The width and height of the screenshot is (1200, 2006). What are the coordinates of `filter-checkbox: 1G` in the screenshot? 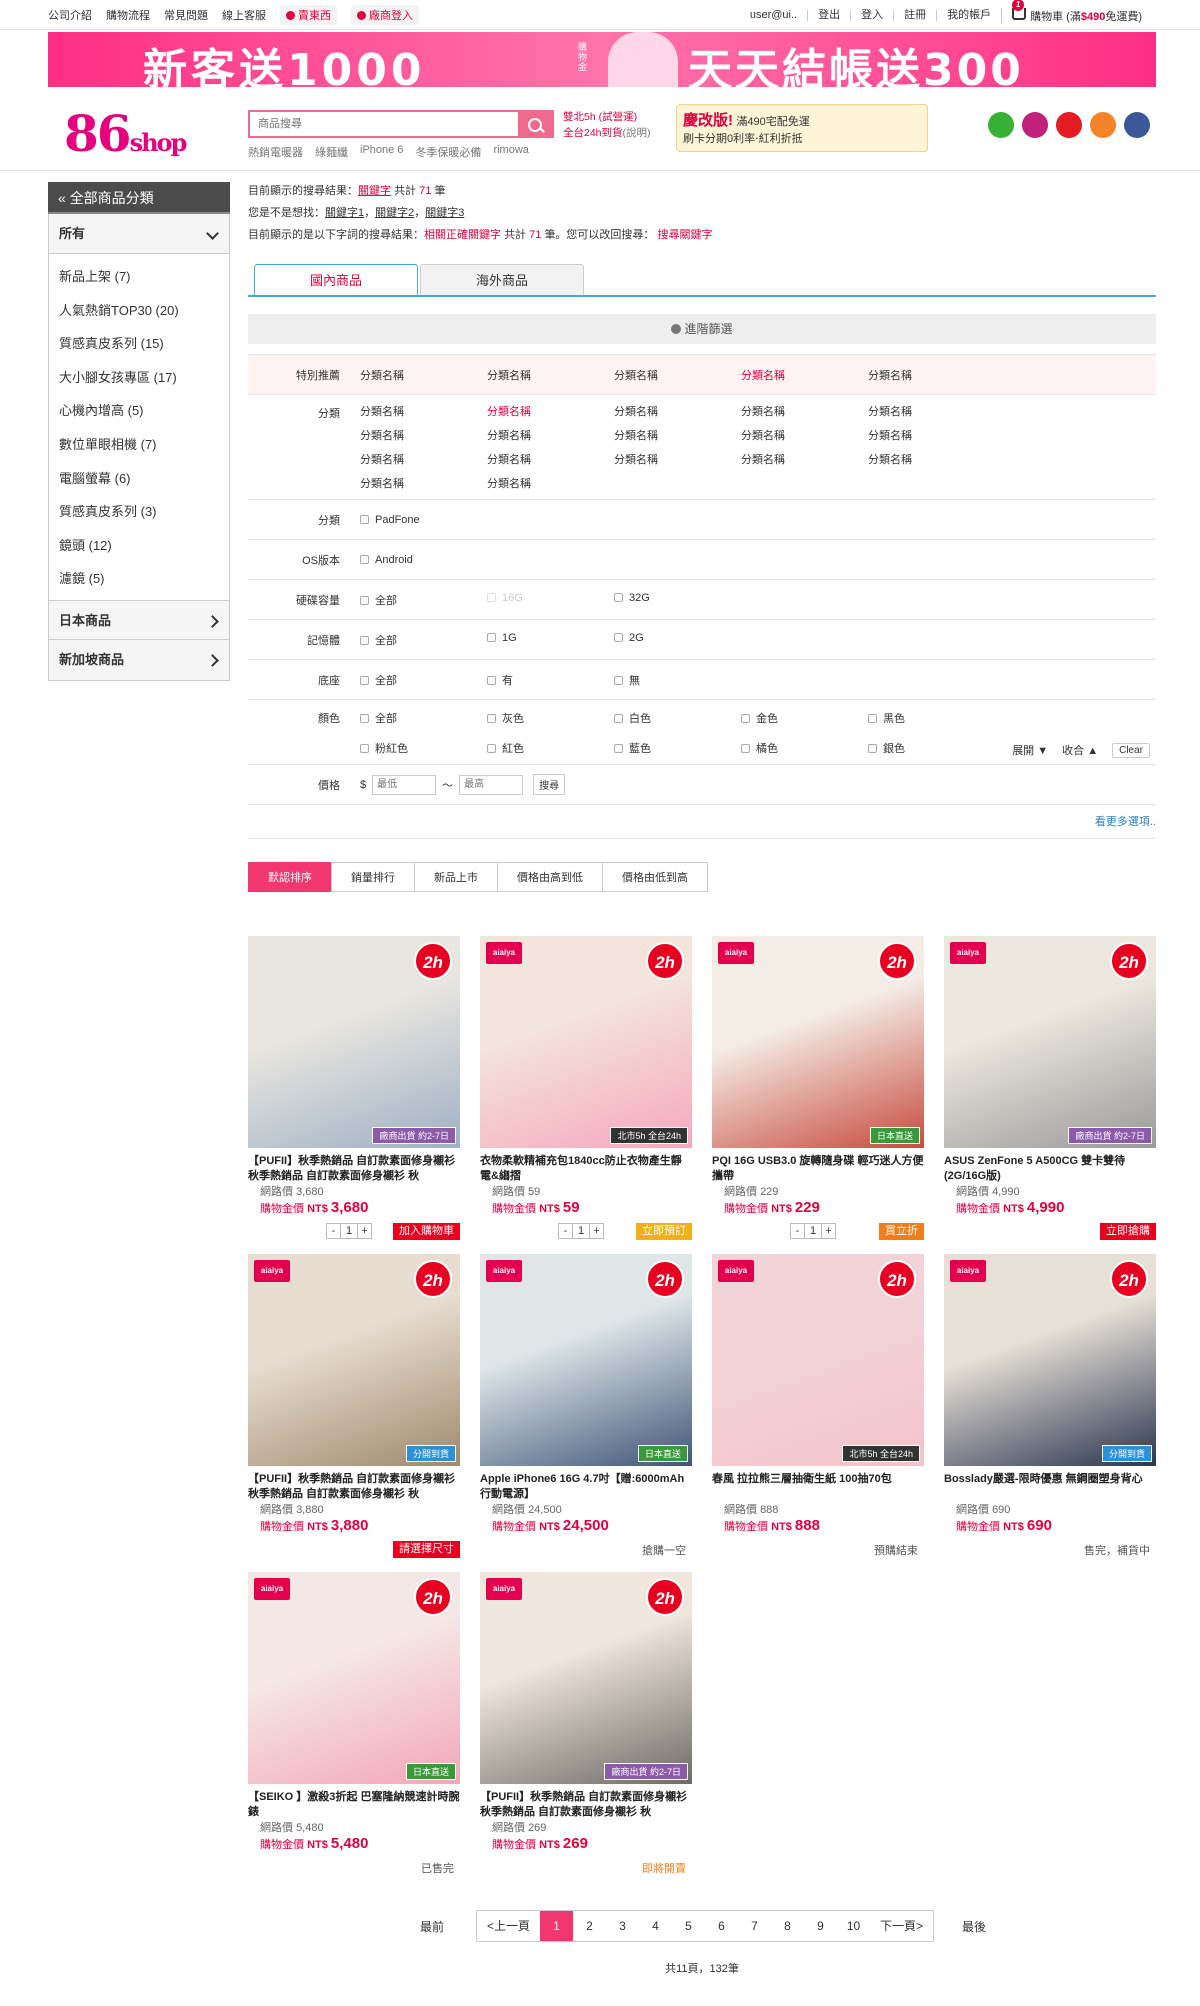 It's located at (550, 640).